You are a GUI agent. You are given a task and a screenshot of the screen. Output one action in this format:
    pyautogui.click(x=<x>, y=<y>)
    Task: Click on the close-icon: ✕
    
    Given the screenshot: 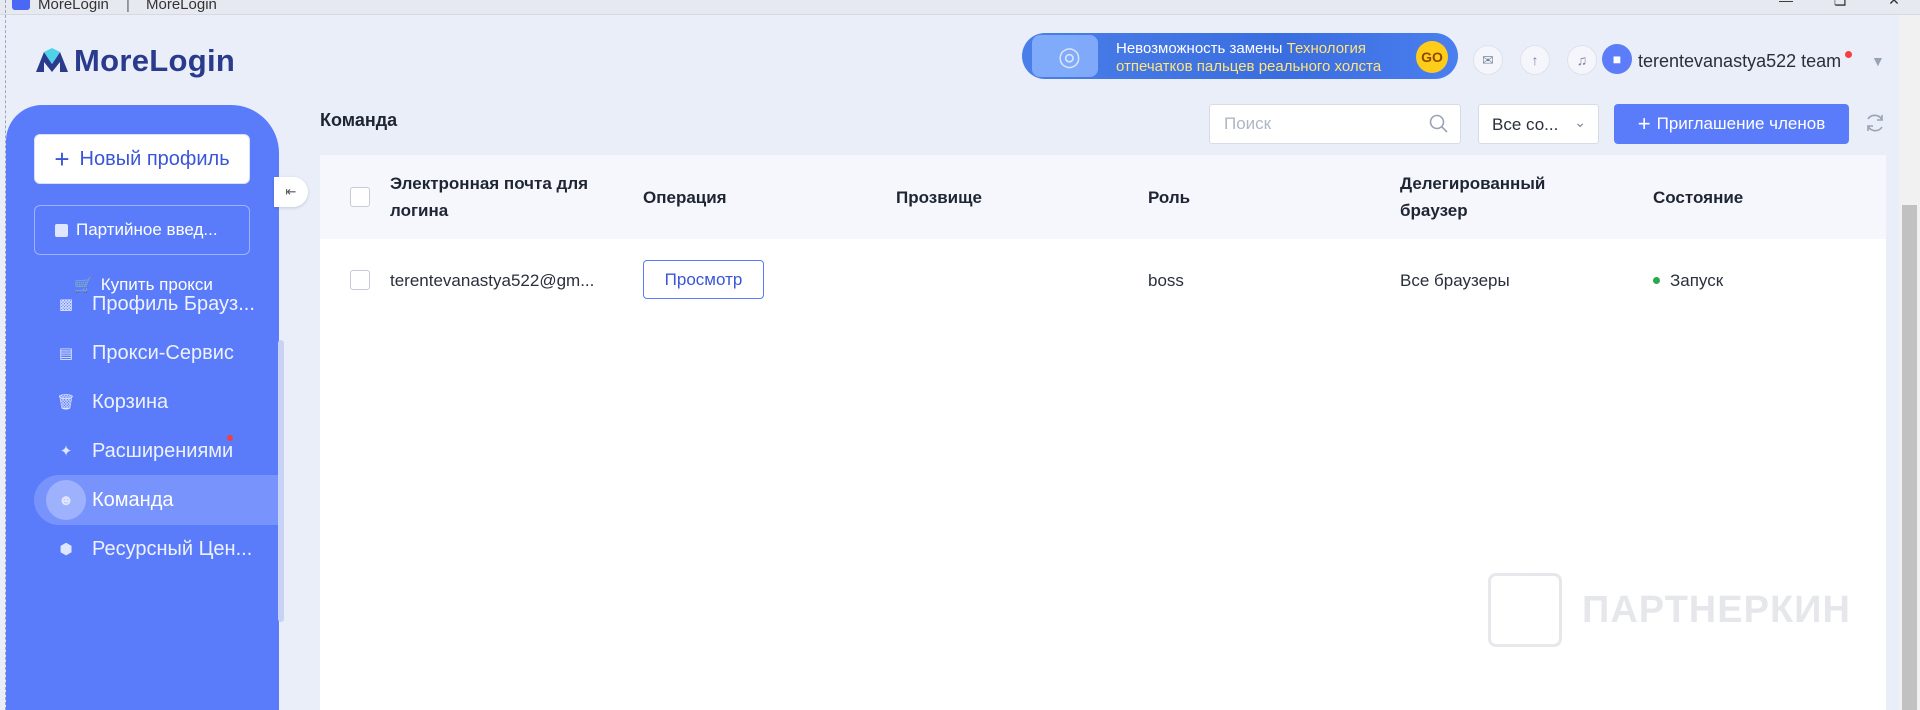 What is the action you would take?
    pyautogui.click(x=1894, y=5)
    